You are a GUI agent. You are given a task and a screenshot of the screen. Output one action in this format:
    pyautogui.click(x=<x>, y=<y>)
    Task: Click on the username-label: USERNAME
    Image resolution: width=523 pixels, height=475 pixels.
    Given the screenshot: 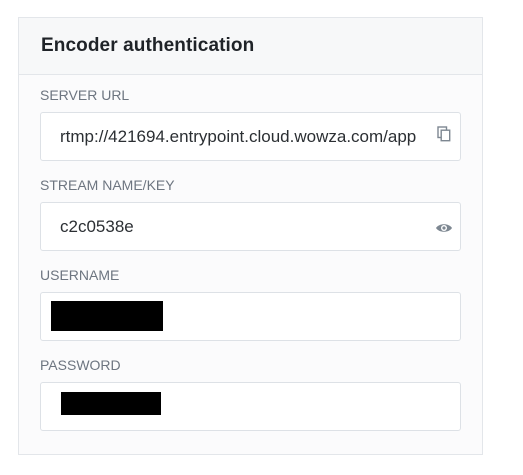 What is the action you would take?
    pyautogui.click(x=80, y=275)
    